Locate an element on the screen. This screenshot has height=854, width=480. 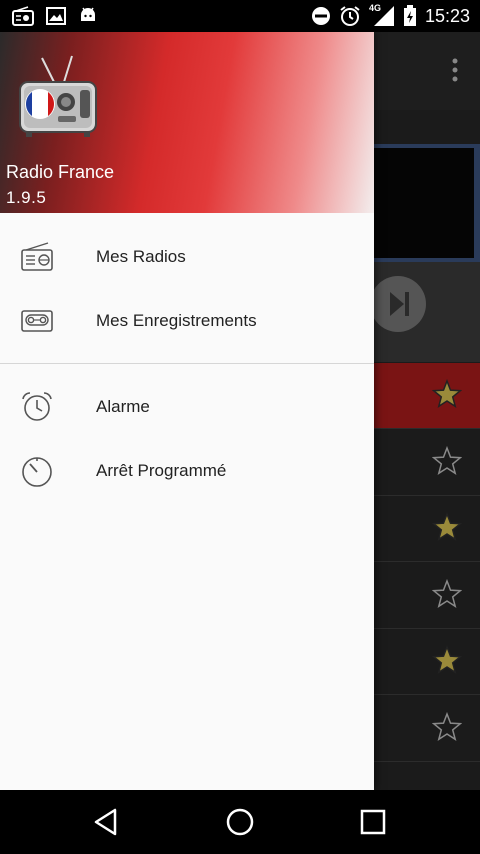
menu-item-alarme: Alarme is located at coordinates (187, 407).